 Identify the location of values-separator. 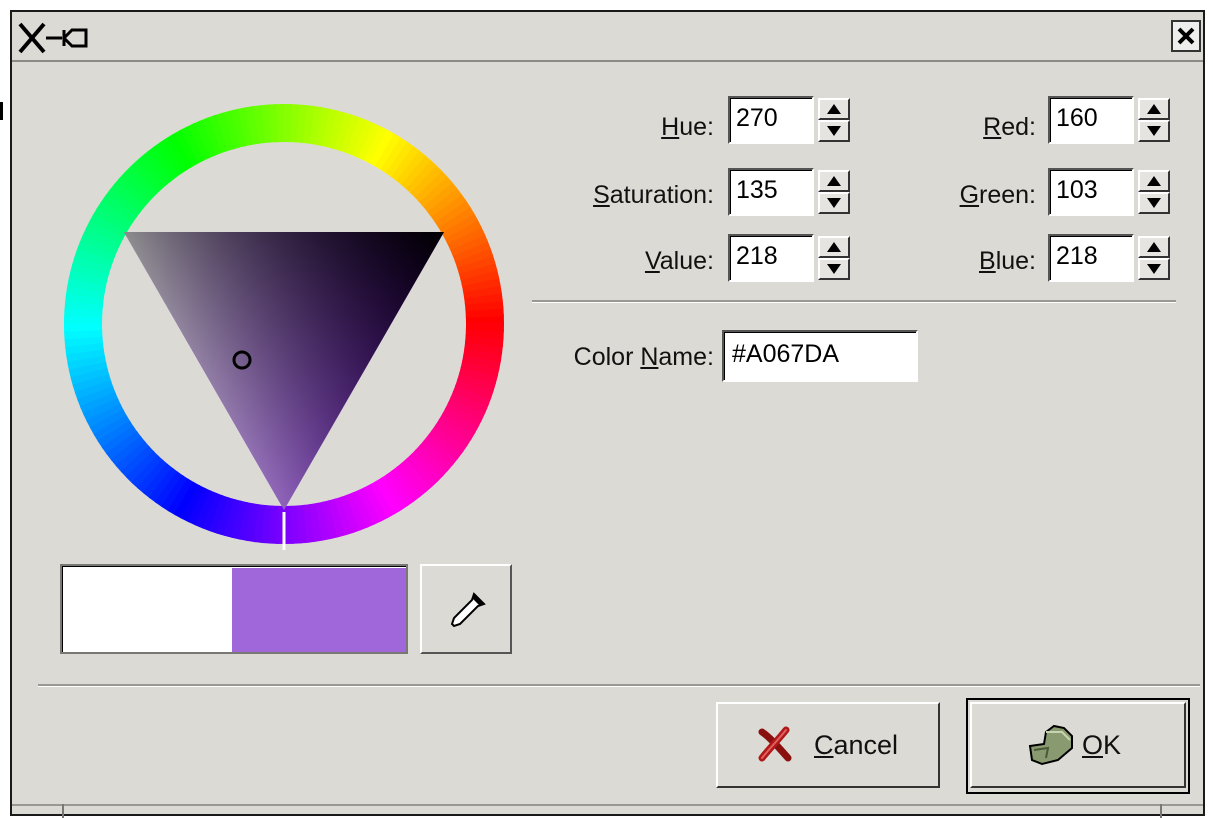
(854, 301).